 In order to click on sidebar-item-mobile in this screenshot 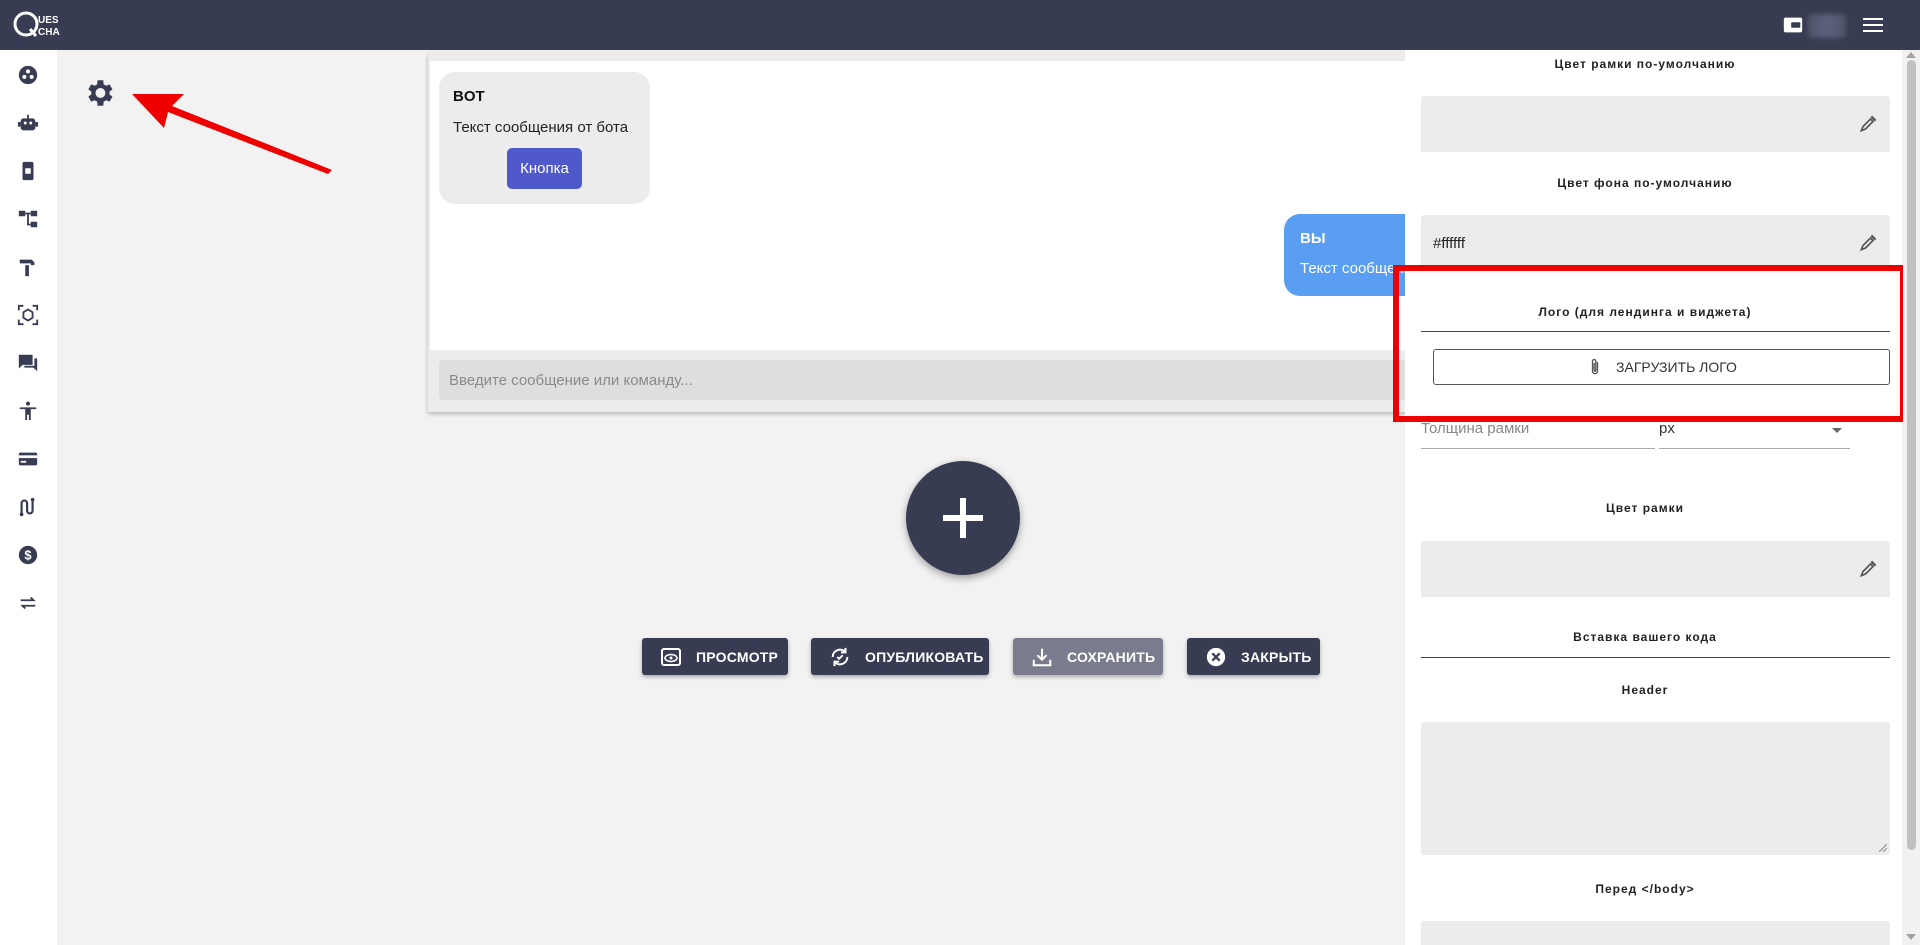, I will do `click(28, 171)`.